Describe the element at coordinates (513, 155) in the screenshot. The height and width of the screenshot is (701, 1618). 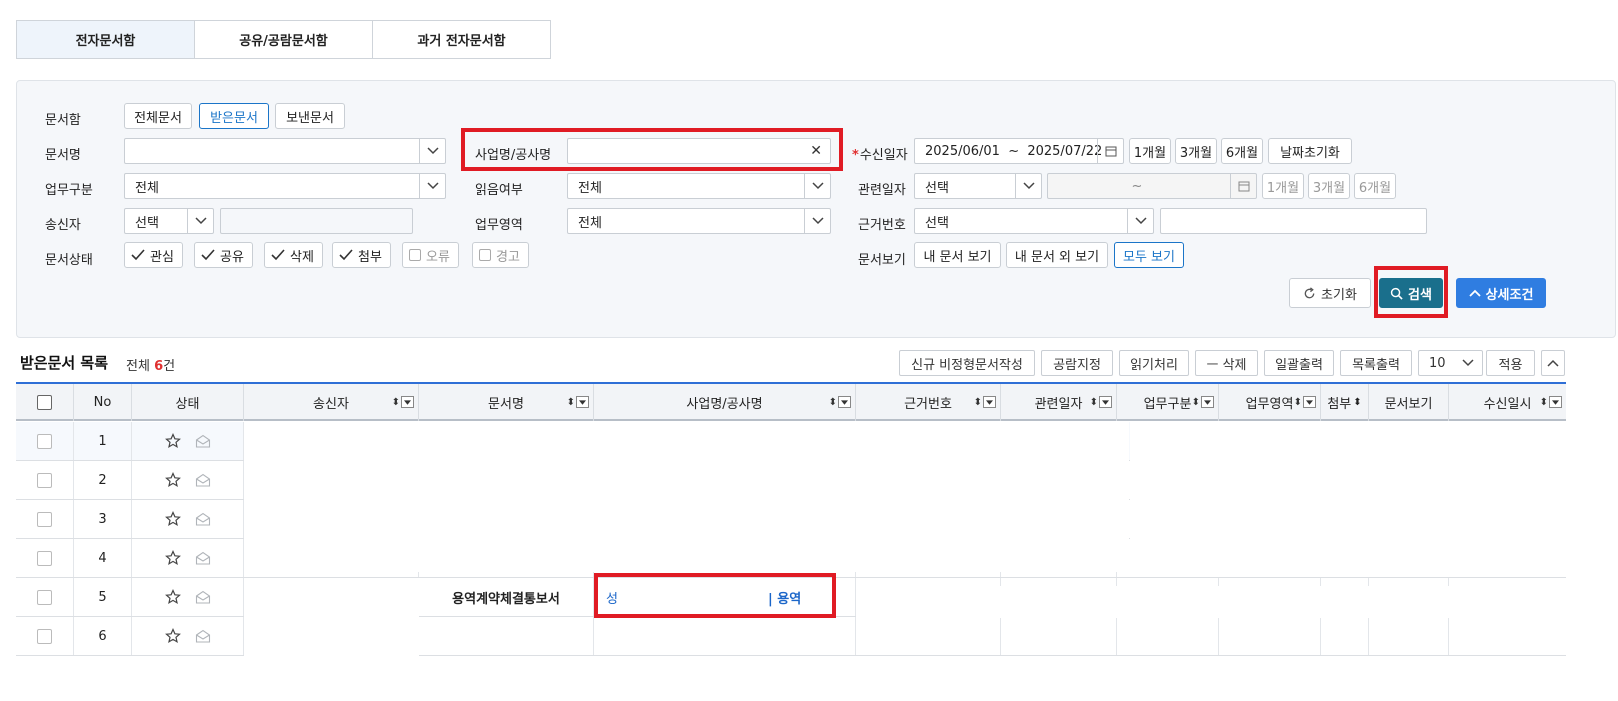
I see `business-name-label: 사업명/공사명` at that location.